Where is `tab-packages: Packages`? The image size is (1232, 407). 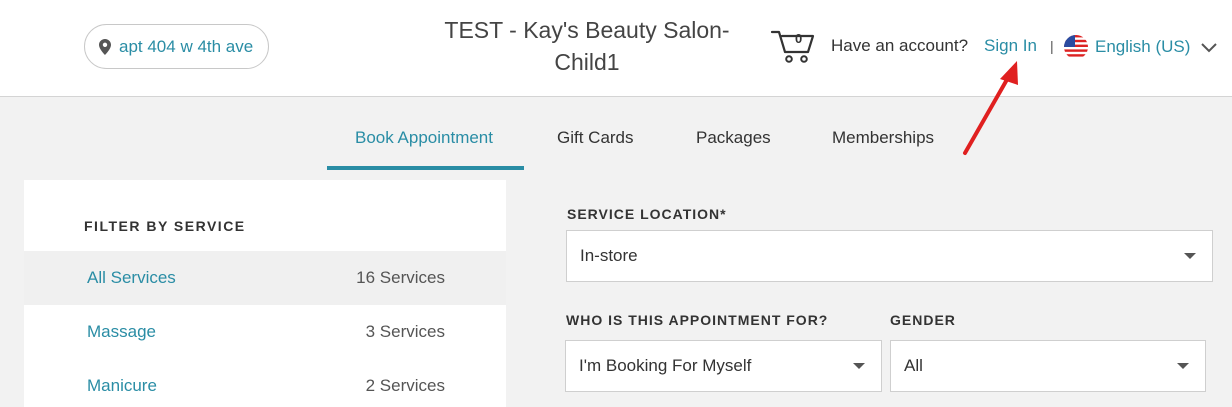
tab-packages: Packages is located at coordinates (733, 138).